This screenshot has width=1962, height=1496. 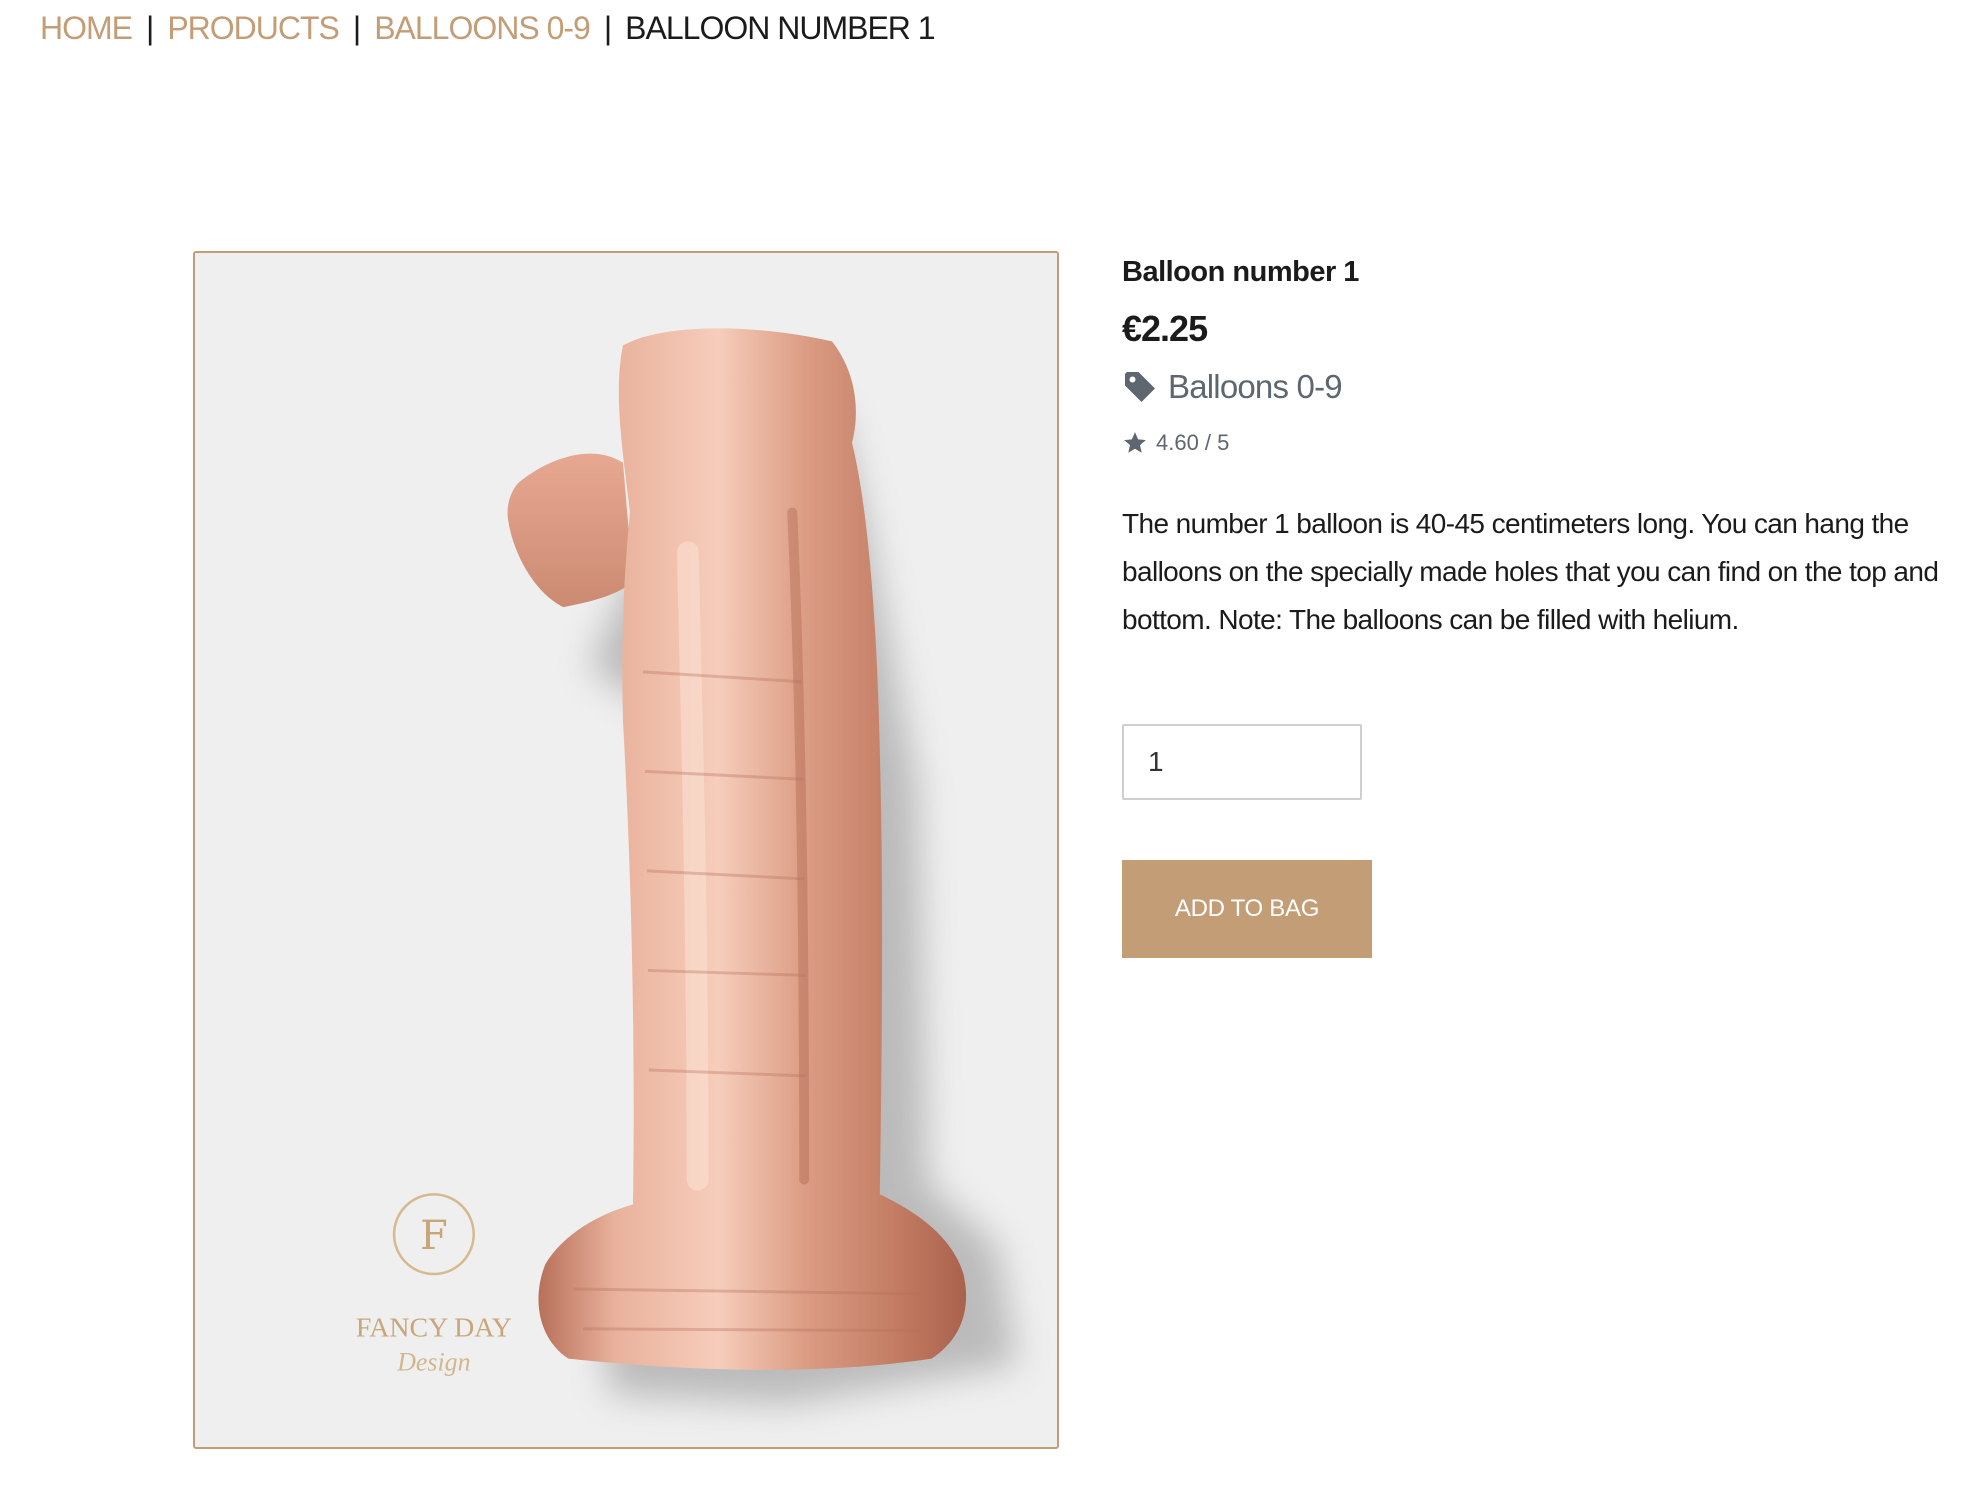 What do you see at coordinates (433, 1362) in the screenshot?
I see `svg-text: Design` at bounding box center [433, 1362].